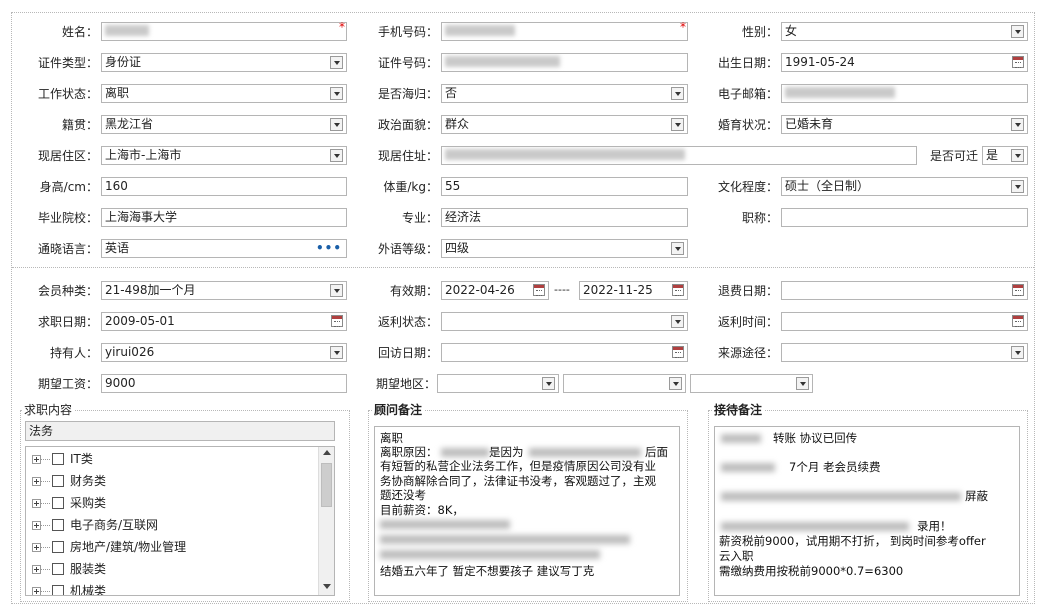  I want to click on valid-period-label: 有效期：, so click(413, 291).